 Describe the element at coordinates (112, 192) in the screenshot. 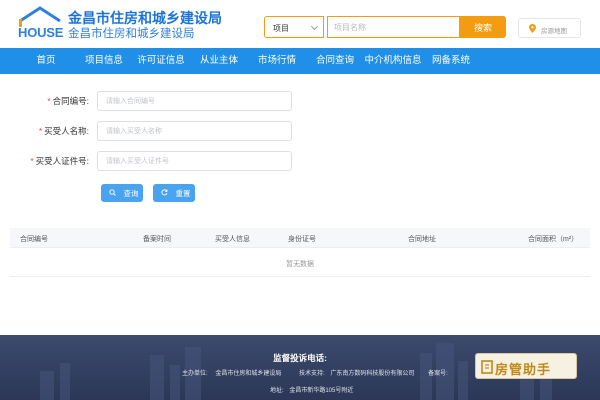

I see `search-icon` at that location.